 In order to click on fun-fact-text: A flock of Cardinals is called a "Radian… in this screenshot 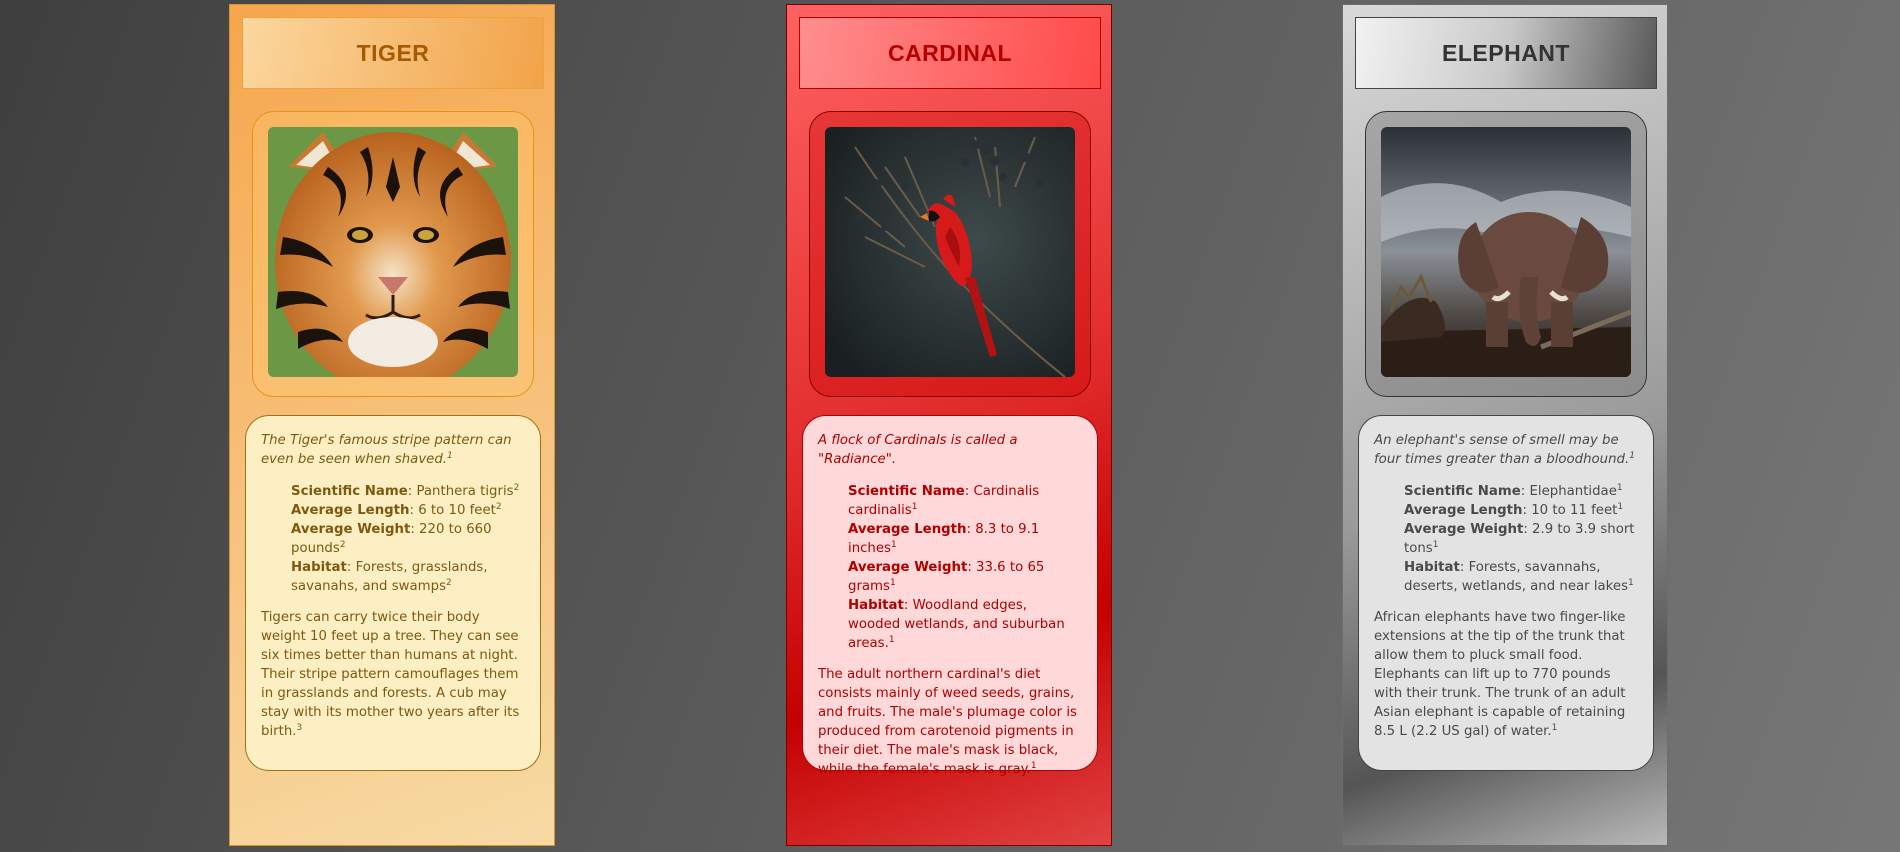, I will do `click(918, 450)`.